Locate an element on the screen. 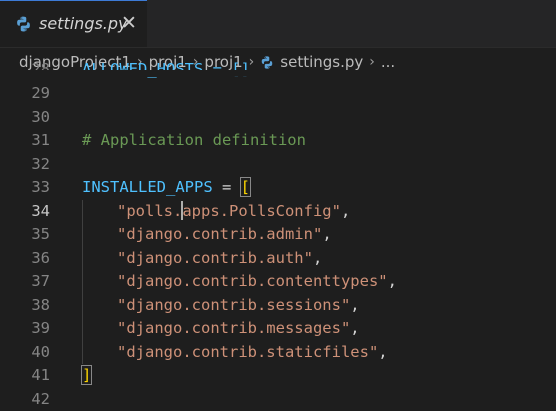  string-token: "django.contrib.messages" is located at coordinates (233, 328).